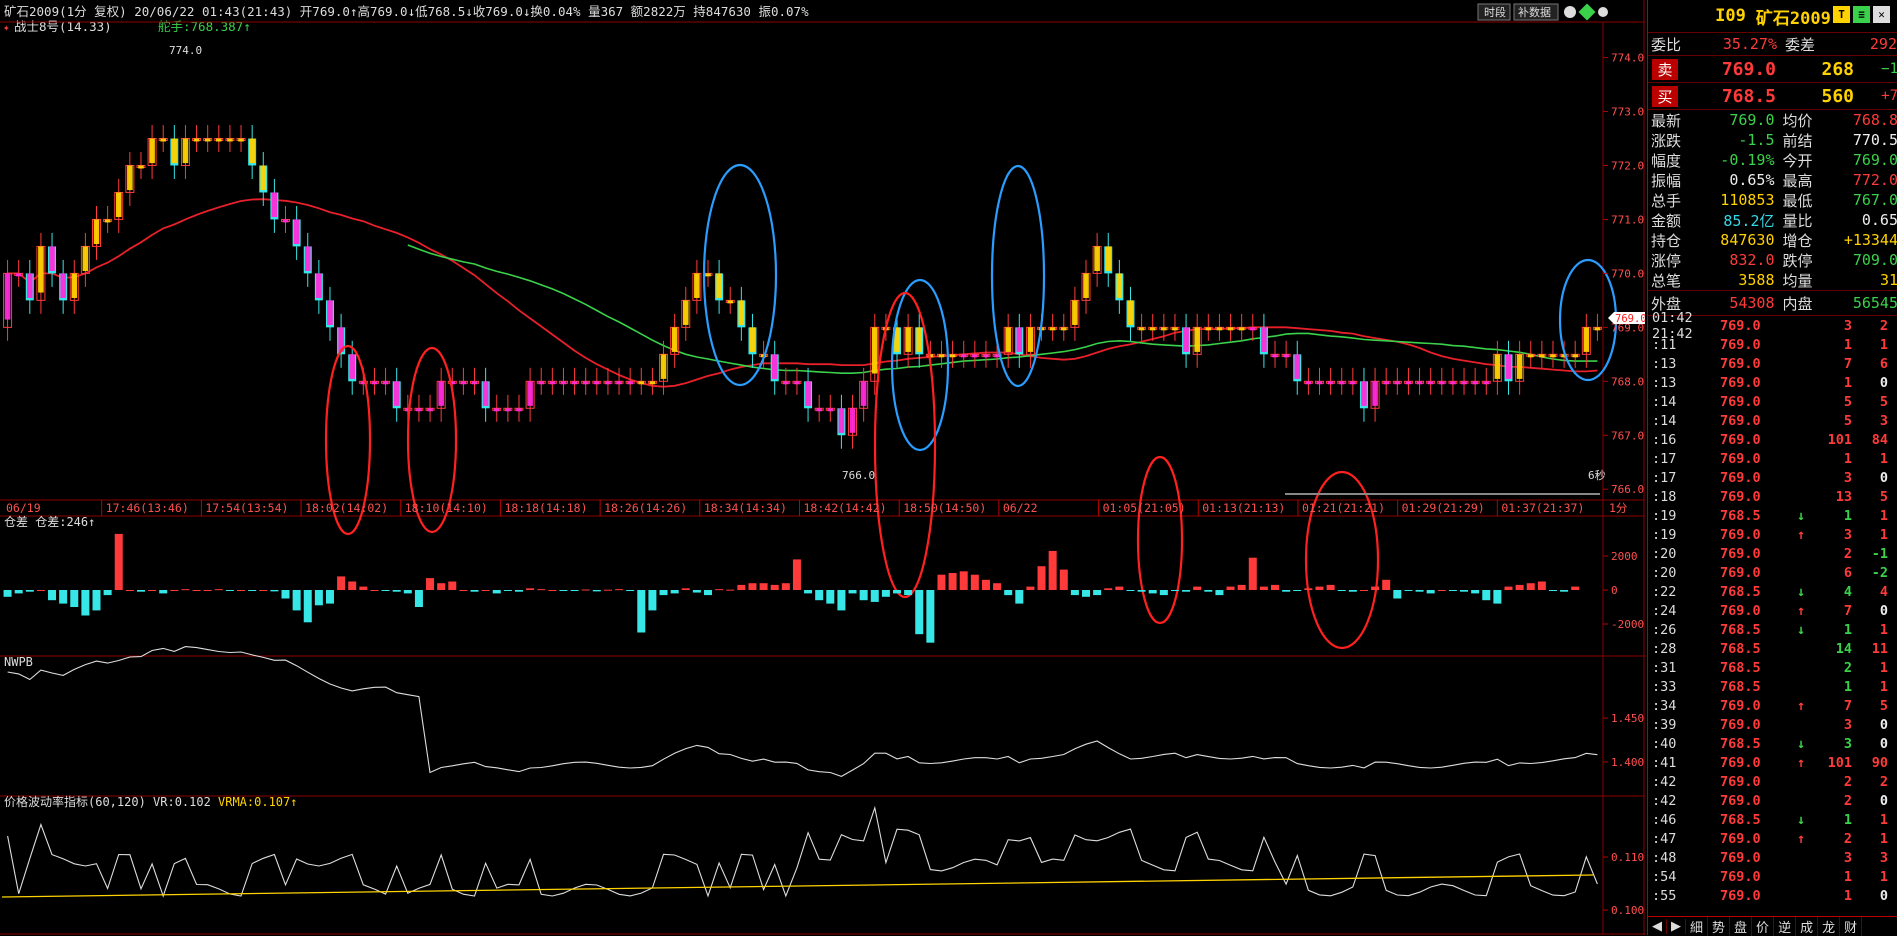 The width and height of the screenshot is (1897, 936). What do you see at coordinates (1772, 420) in the screenshot?
I see `tick-row: :14 769.0 5 3` at bounding box center [1772, 420].